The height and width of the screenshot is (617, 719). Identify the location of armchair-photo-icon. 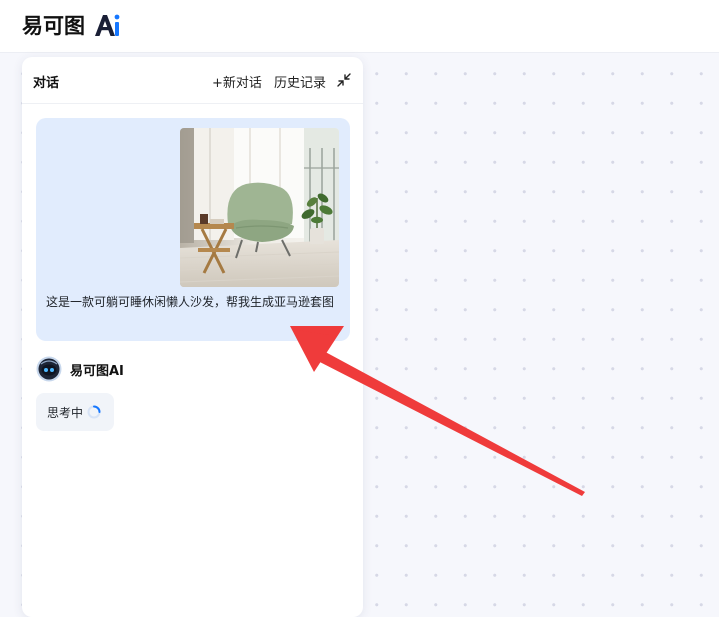
(259, 207).